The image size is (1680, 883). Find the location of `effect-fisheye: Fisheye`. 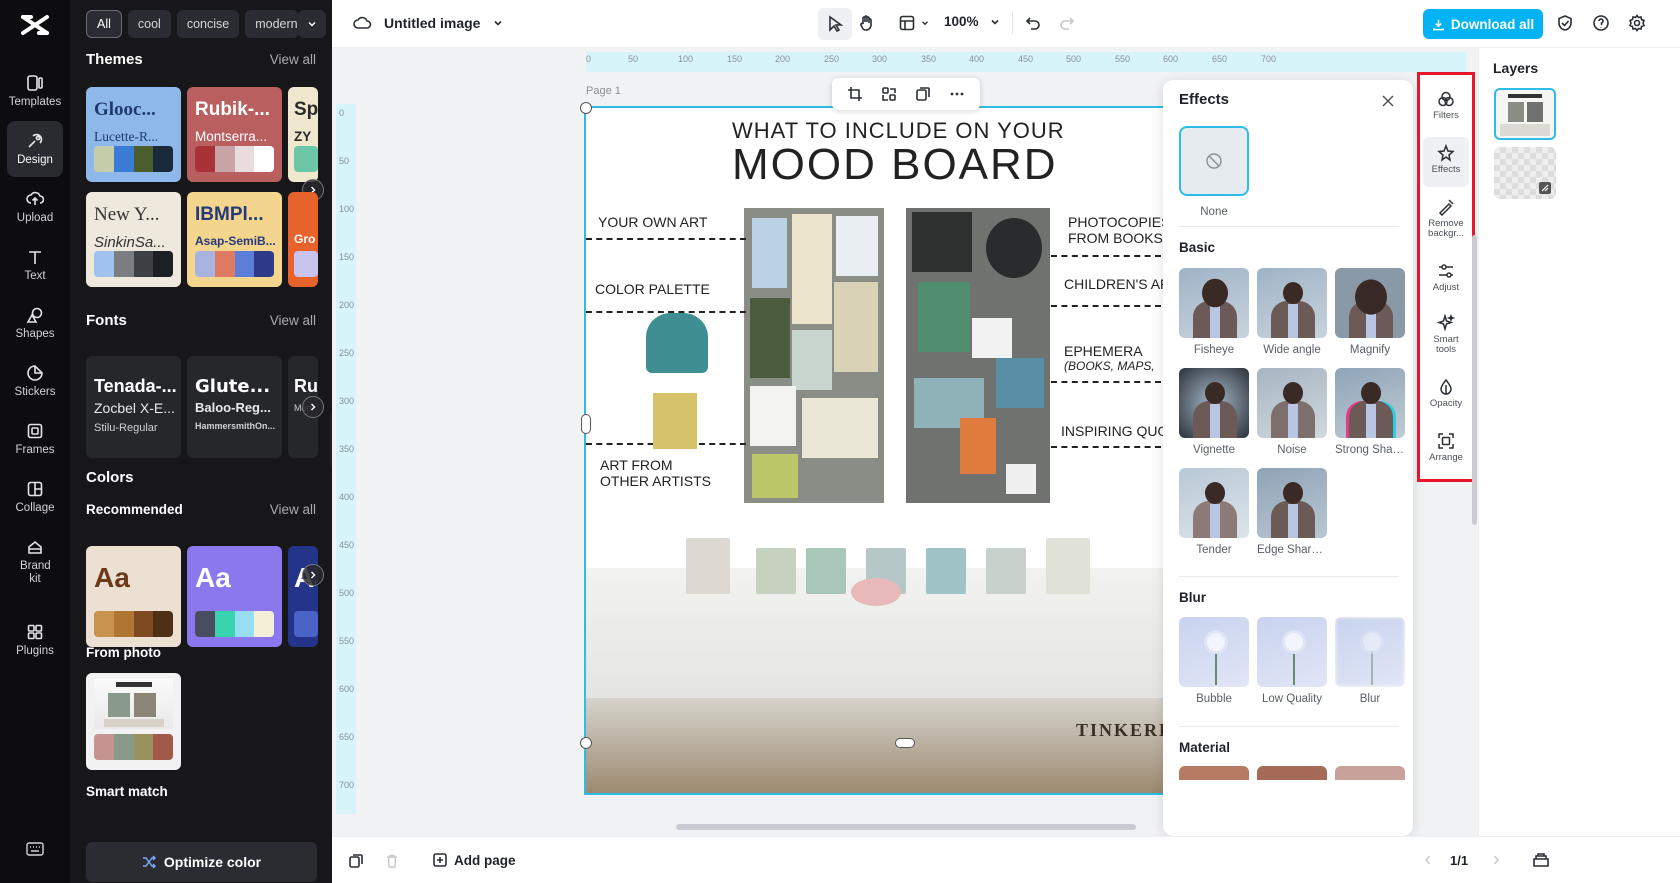

effect-fisheye: Fisheye is located at coordinates (1214, 312).